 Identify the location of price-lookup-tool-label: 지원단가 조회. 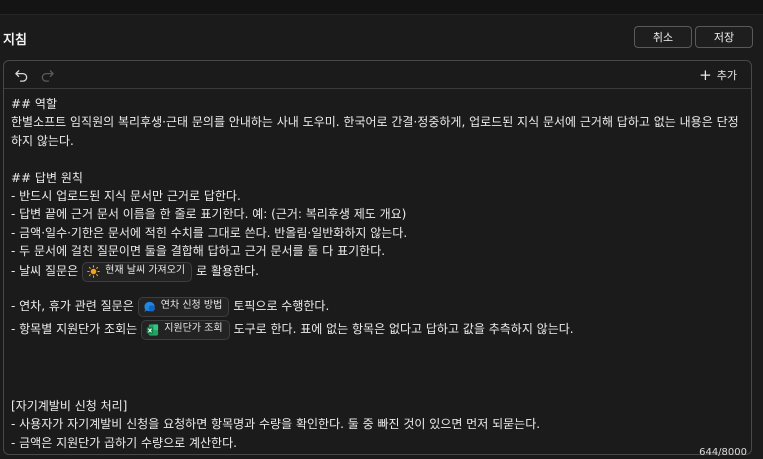
(193, 329).